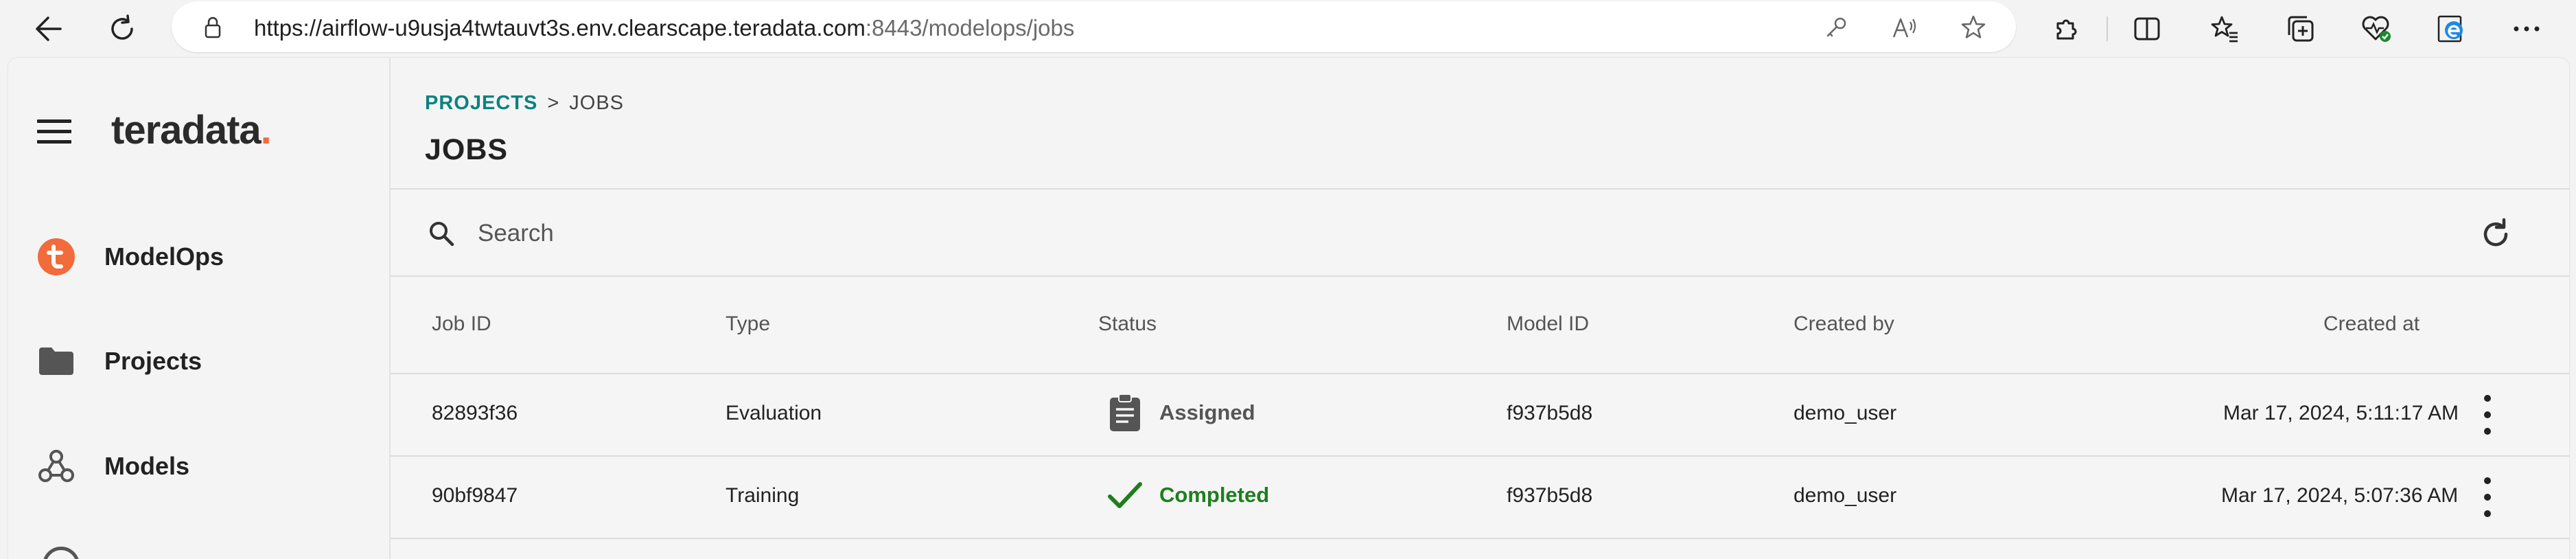 This screenshot has height=559, width=2576. I want to click on column-header-created-at: Created at, so click(2371, 324).